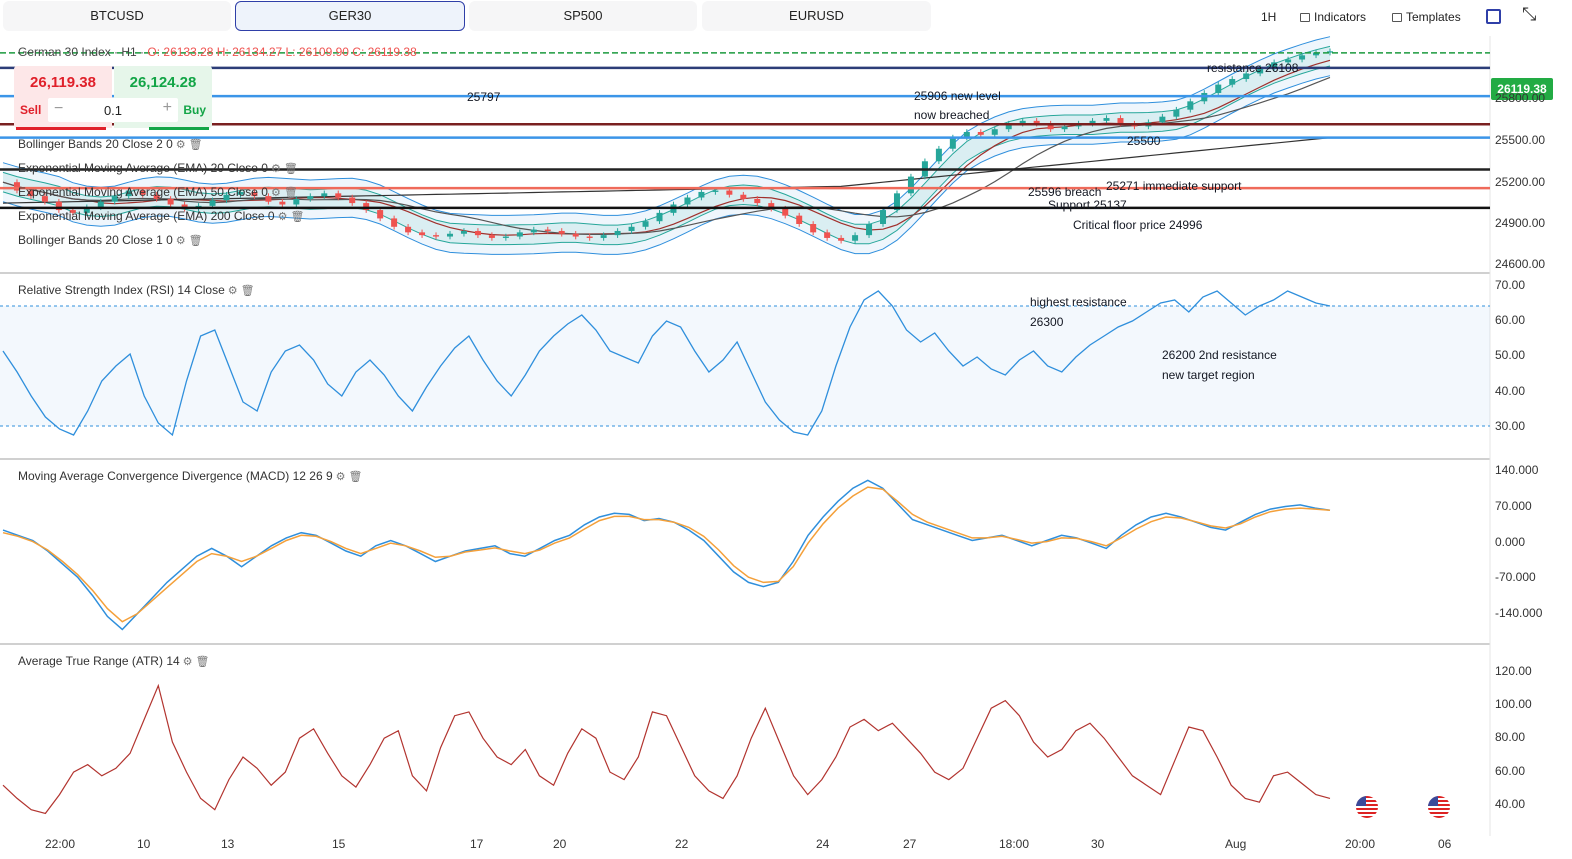  I want to click on annotation-text: new target region, so click(1208, 375).